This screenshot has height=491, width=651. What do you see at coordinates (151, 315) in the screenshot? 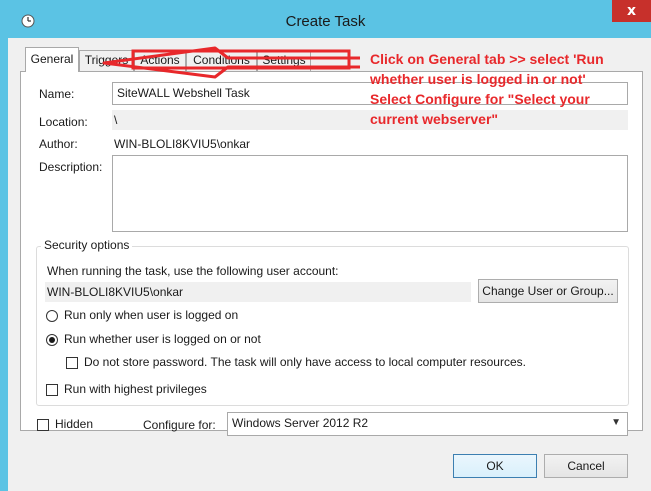
I see `run-logged-on-label: Run only when user is logged on` at bounding box center [151, 315].